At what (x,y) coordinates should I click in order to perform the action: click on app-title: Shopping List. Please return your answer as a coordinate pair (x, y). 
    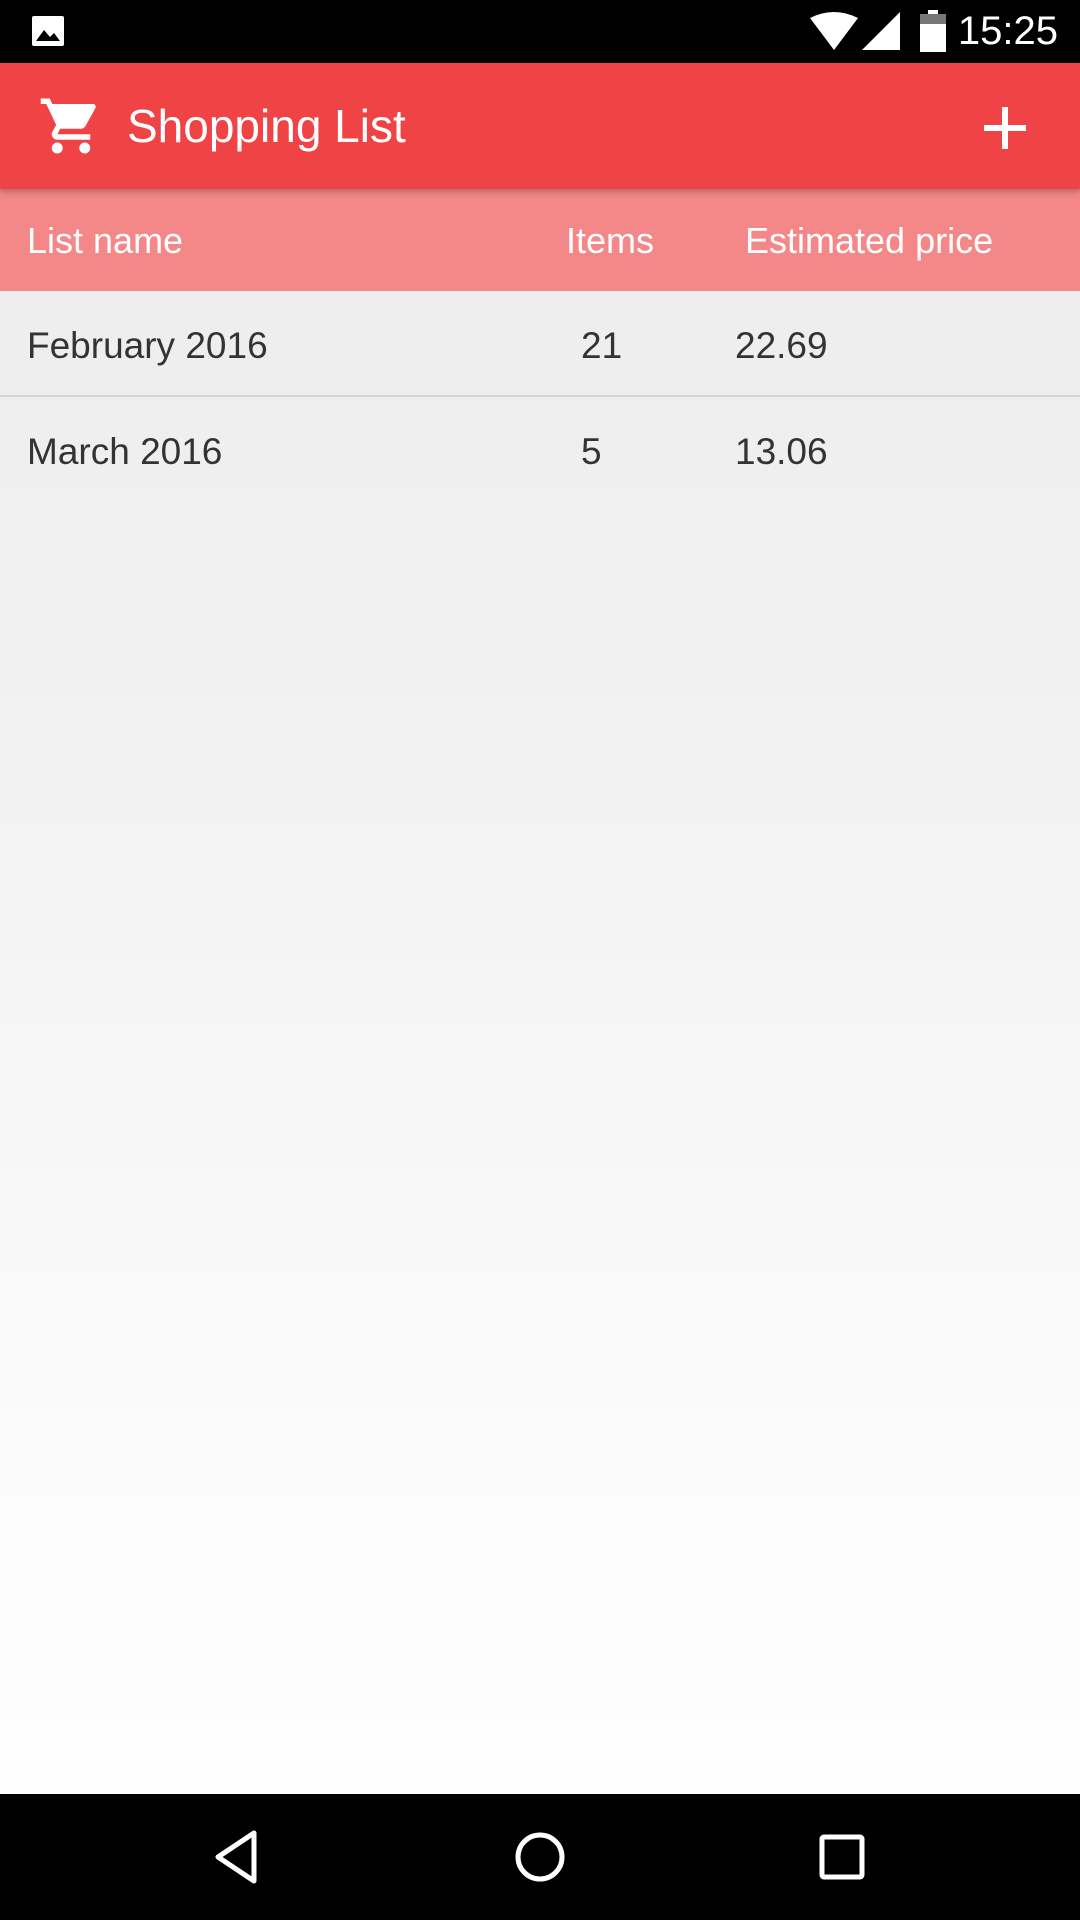
    Looking at the image, I should click on (266, 126).